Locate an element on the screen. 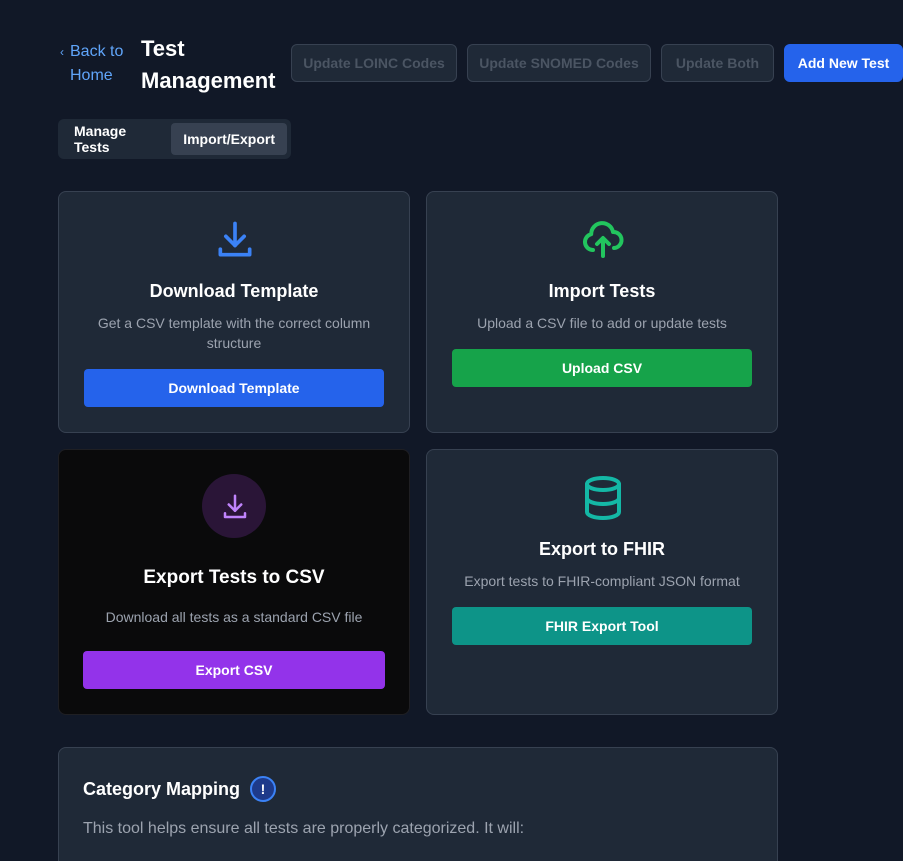 The width and height of the screenshot is (903, 861). category-mapping-title: Category Mapping is located at coordinates (162, 788).